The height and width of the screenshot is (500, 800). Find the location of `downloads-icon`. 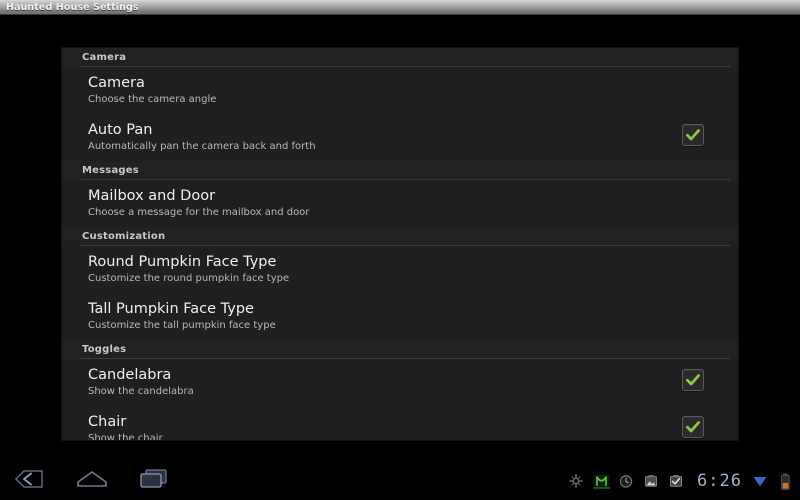

downloads-icon is located at coordinates (651, 481).